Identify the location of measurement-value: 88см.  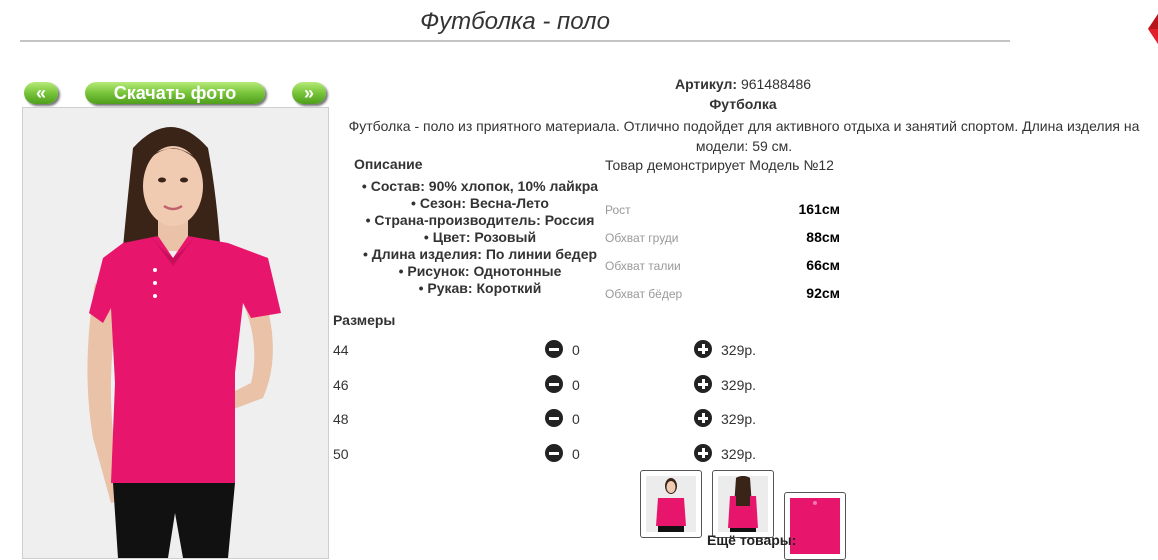
(823, 237).